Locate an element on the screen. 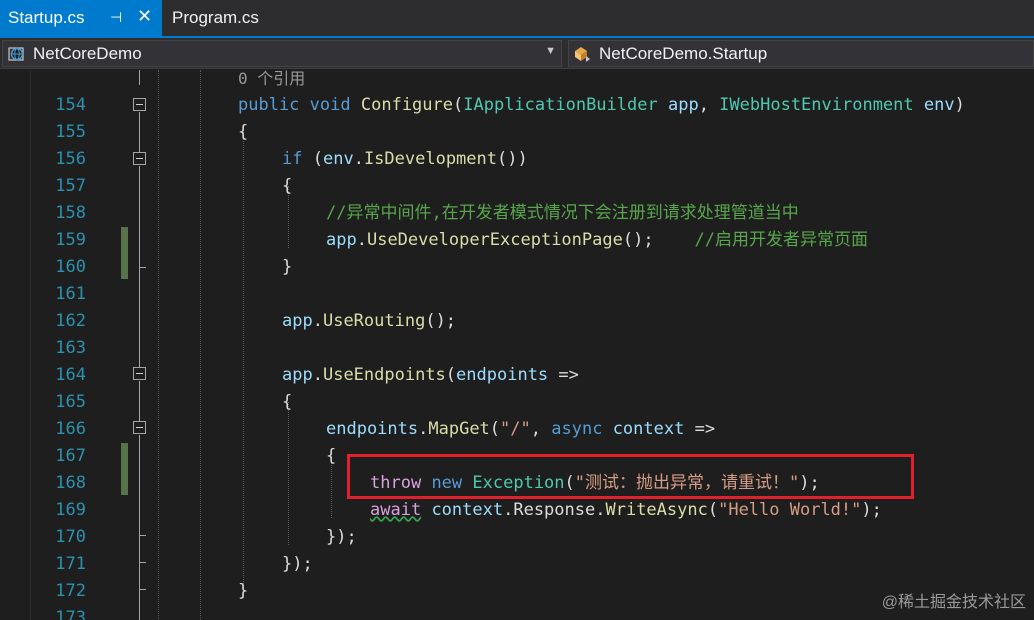 The height and width of the screenshot is (620, 1034). code-line-158: //异常中间件,在开发者模式情况下会注册到请求处理管道当中 is located at coordinates (562, 213).